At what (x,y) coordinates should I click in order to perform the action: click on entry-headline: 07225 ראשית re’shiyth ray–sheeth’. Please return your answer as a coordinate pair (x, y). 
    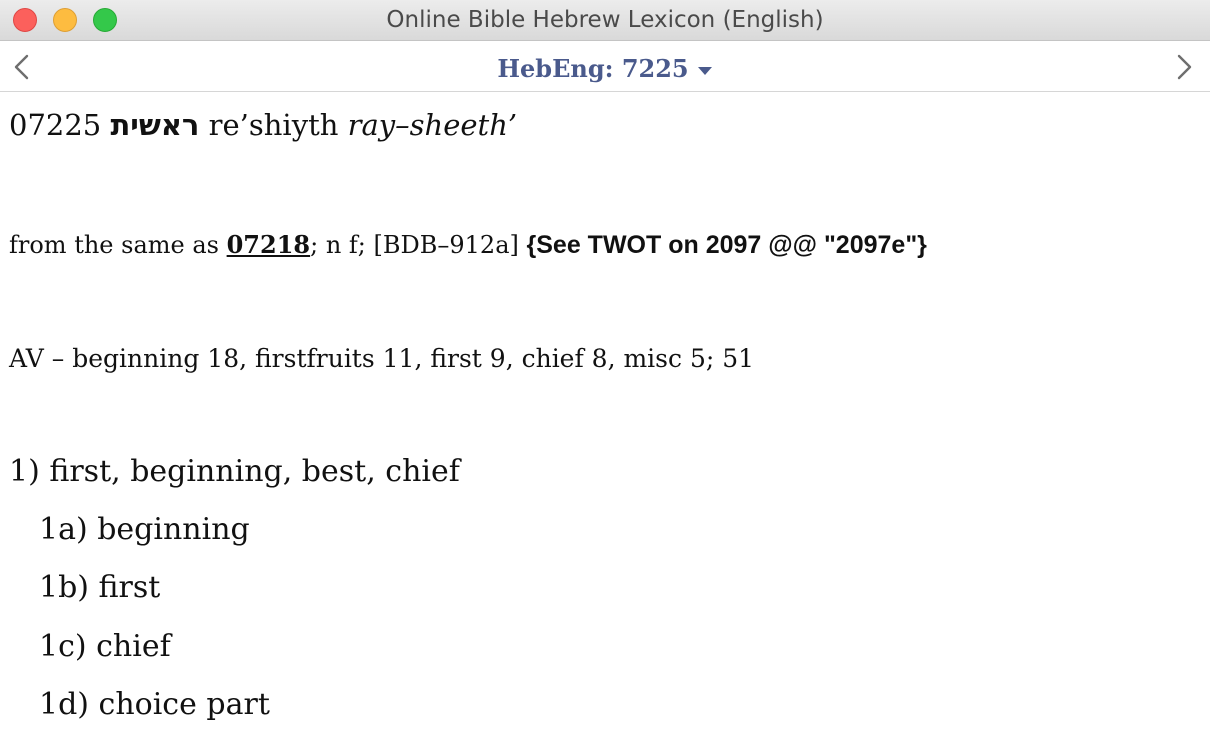
    Looking at the image, I should click on (263, 125).